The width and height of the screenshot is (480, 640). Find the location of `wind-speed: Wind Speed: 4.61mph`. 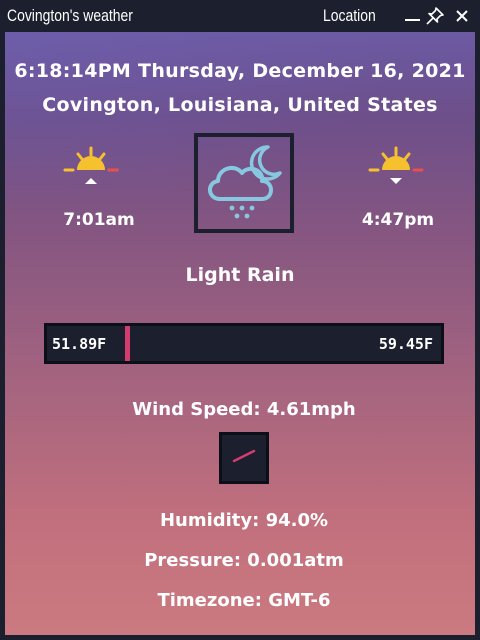

wind-speed: Wind Speed: 4.61mph is located at coordinates (244, 409).